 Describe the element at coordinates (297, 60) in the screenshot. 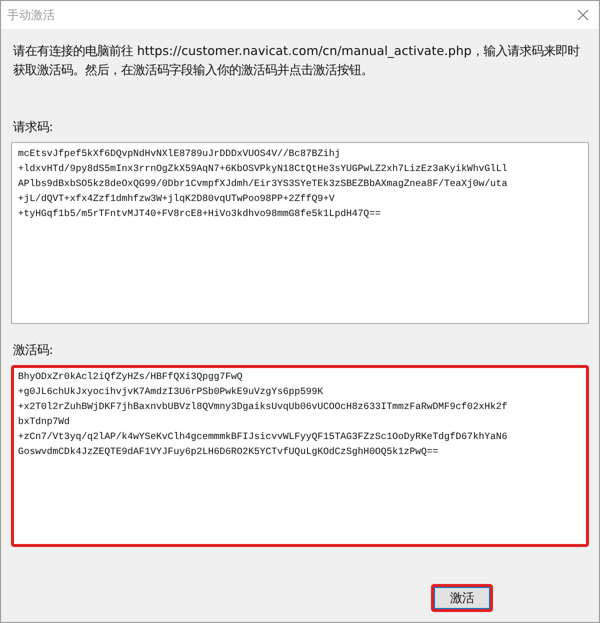

I see `instruction-text: 请在有连接的电脑前往 https://customer.navicat.com/cn/manual_activate.php，输入请求码来即时获取激活码。然后，在激活码字段输入你的激活码并点击激活按钮。` at that location.